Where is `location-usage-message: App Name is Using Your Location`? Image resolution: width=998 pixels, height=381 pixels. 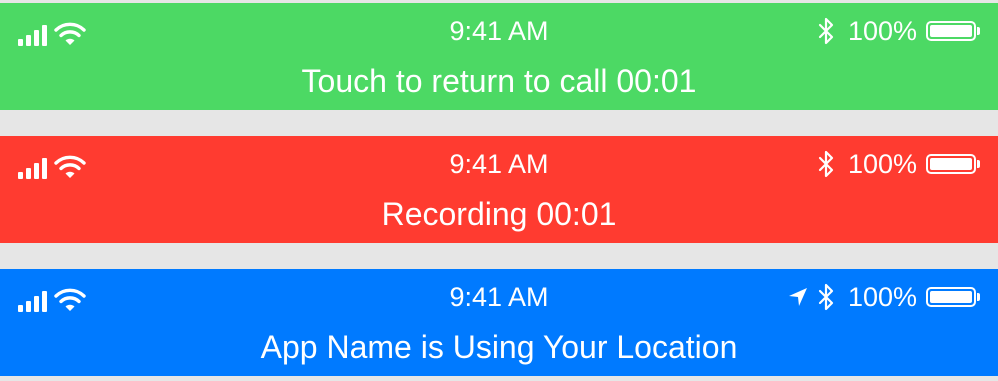 location-usage-message: App Name is Using Your Location is located at coordinates (499, 347).